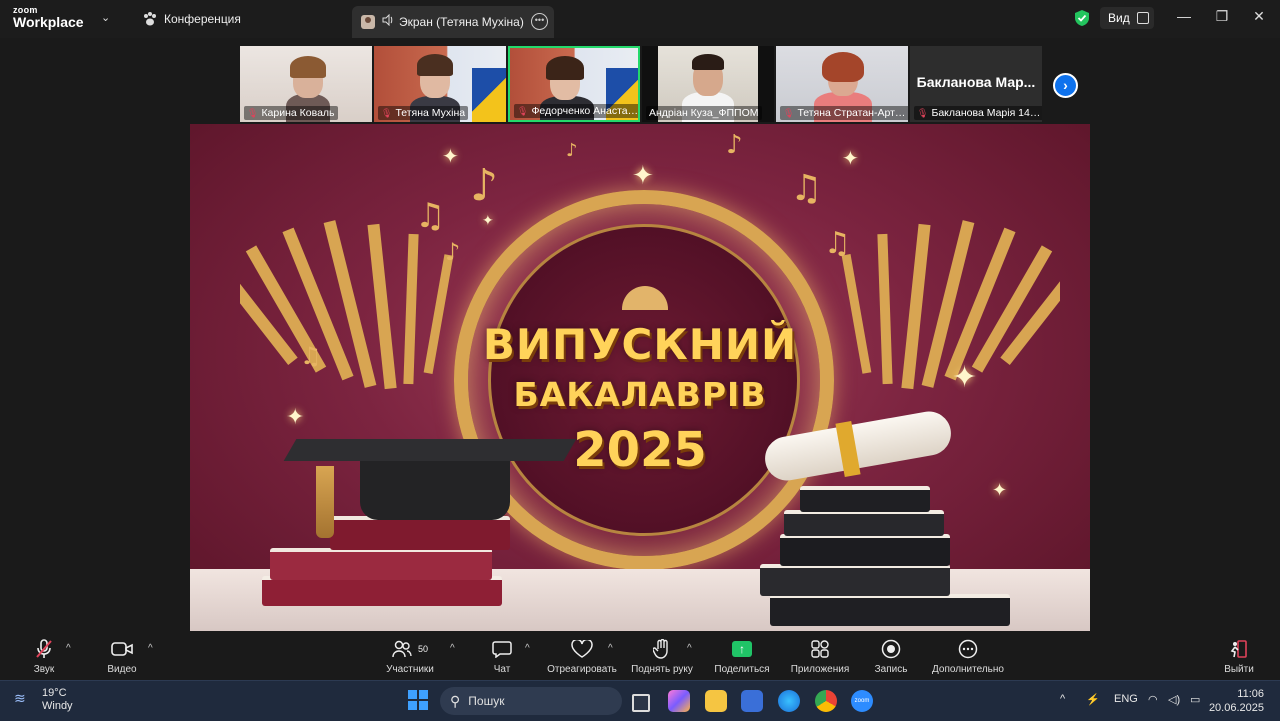  Describe the element at coordinates (410, 649) in the screenshot. I see `participants-icon: 50` at that location.